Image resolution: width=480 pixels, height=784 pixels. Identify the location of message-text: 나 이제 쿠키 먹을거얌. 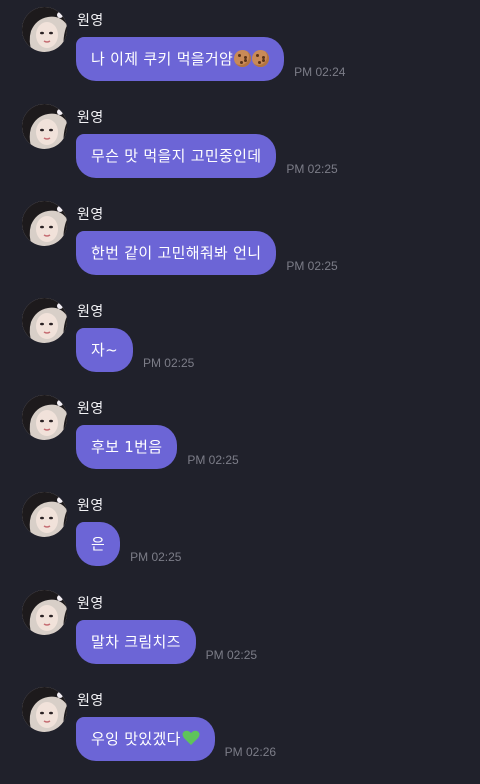
(162, 59).